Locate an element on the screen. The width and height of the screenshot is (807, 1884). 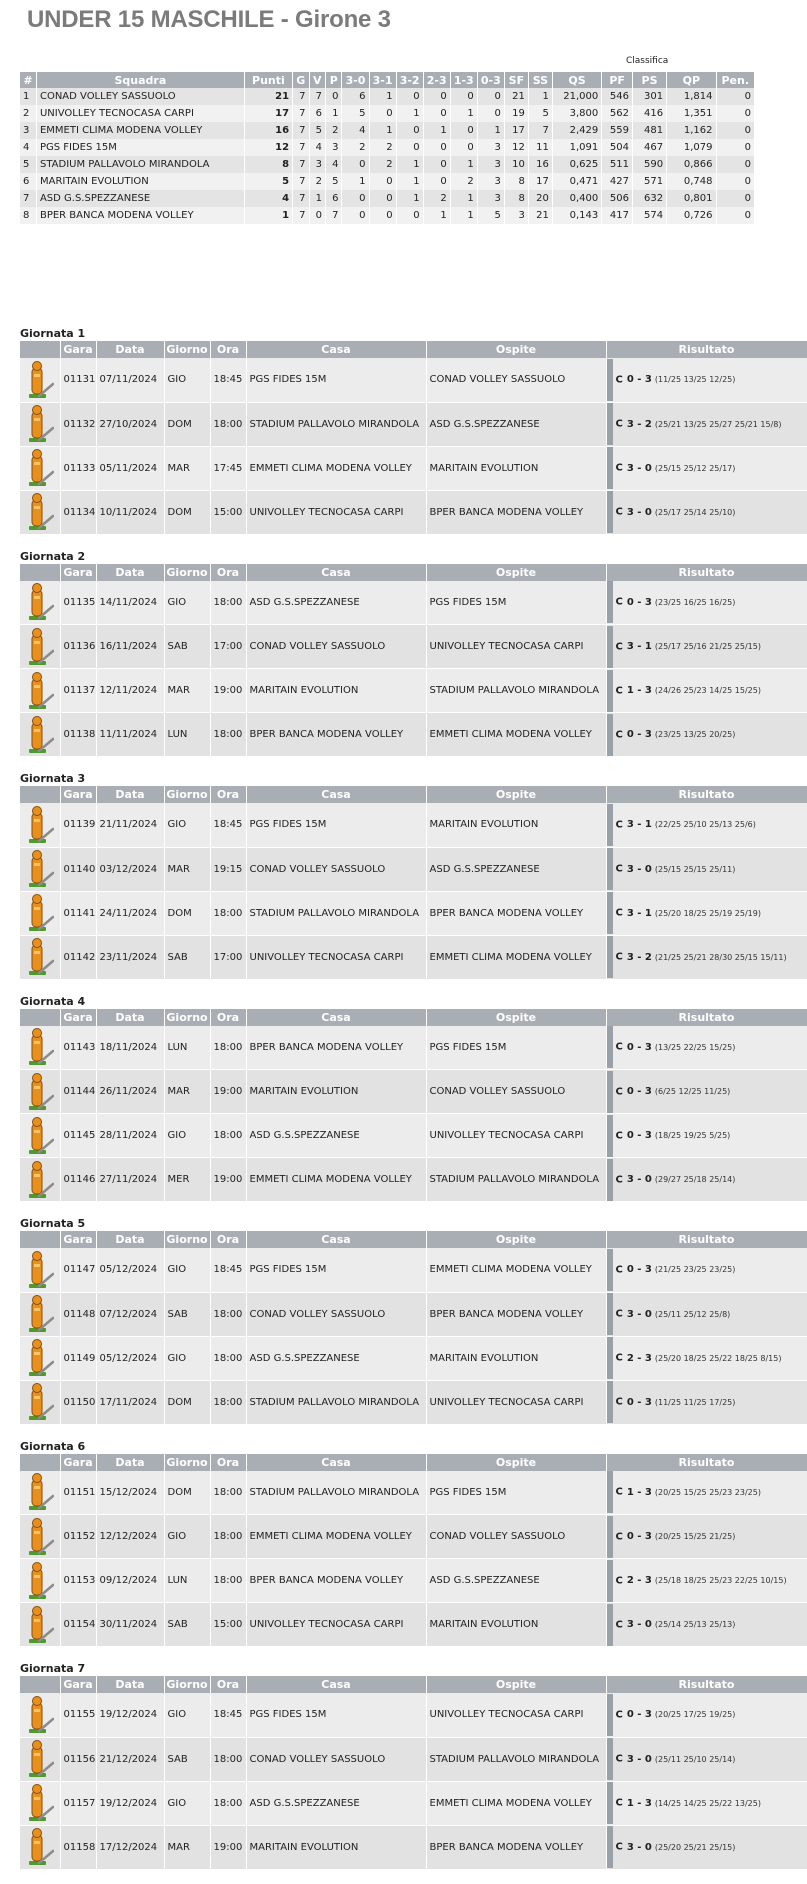
match-result: C2 - 3 (25/18 18/25 25/23 22/25 10/15) is located at coordinates (706, 1580).